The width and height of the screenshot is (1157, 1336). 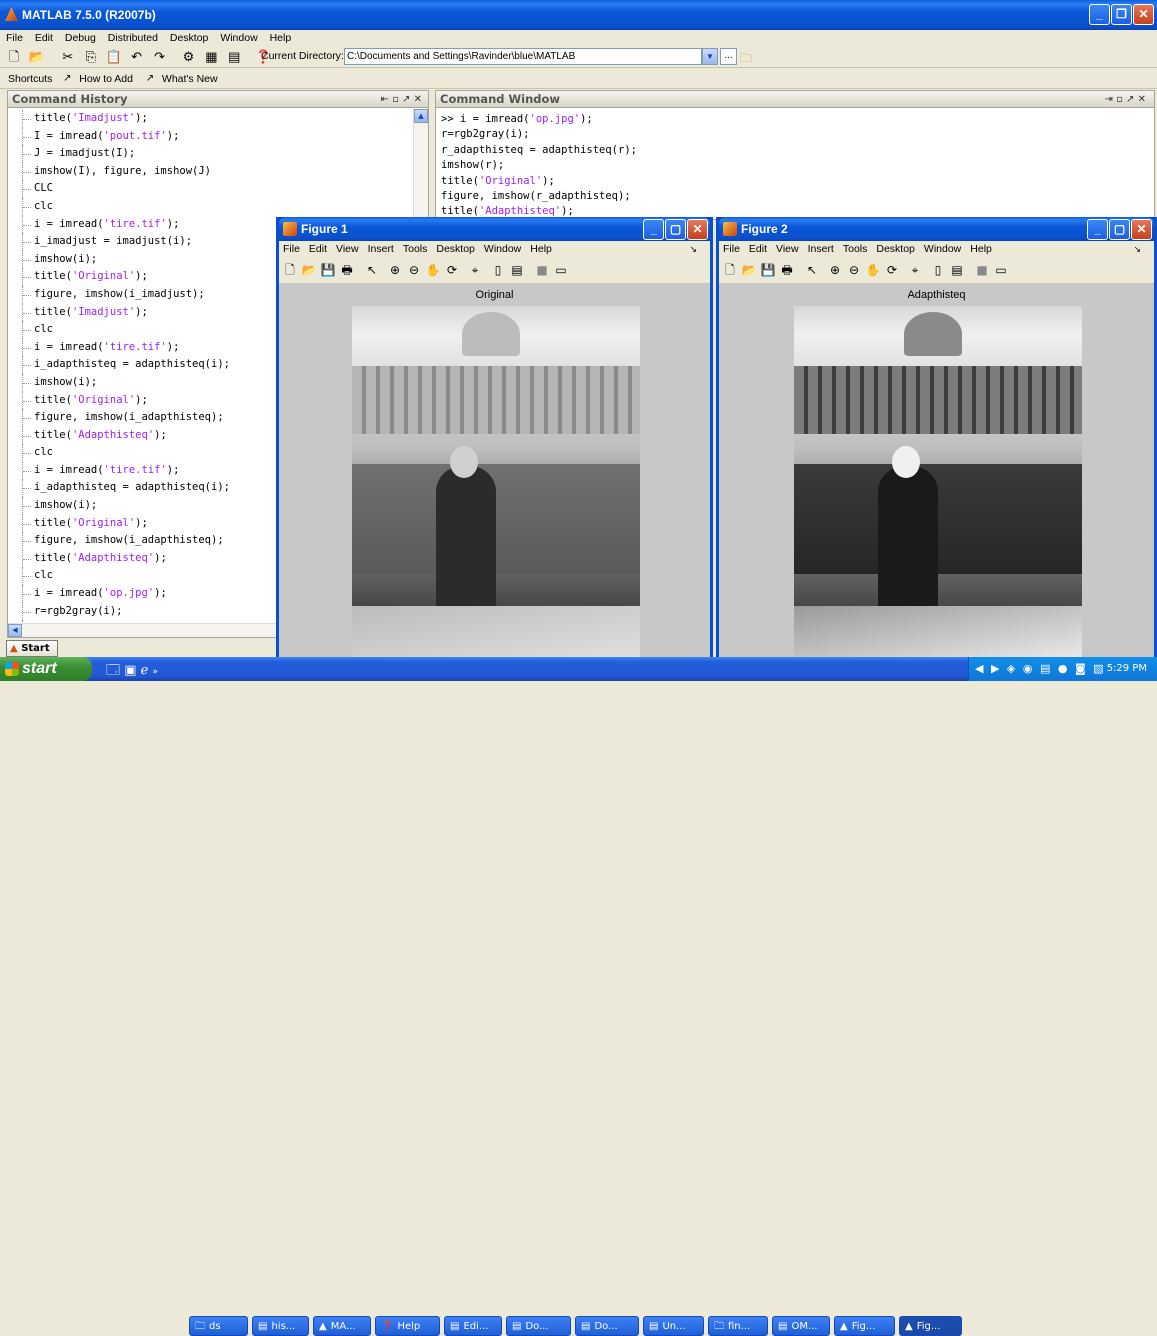 I want to click on history-entry: title('Imadjust');, so click(x=210, y=119).